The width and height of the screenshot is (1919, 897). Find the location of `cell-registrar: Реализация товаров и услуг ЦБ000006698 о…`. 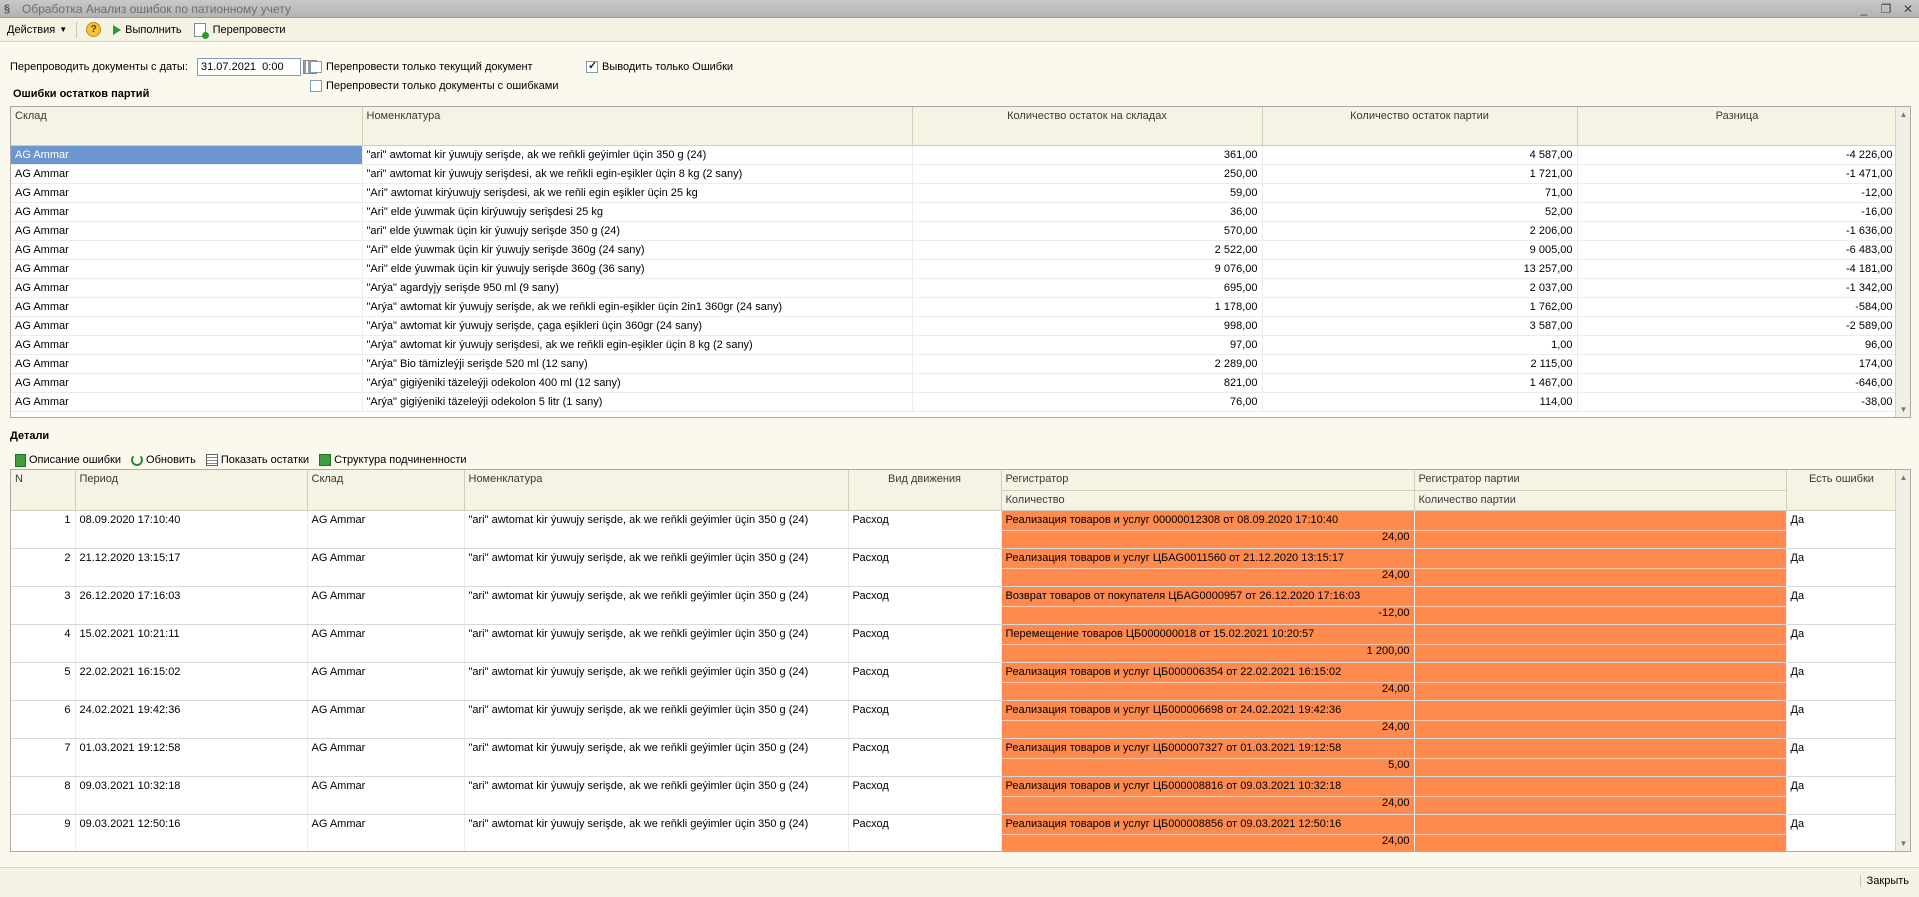

cell-registrar: Реализация товаров и услуг ЦБ000006698 о… is located at coordinates (1208, 710).